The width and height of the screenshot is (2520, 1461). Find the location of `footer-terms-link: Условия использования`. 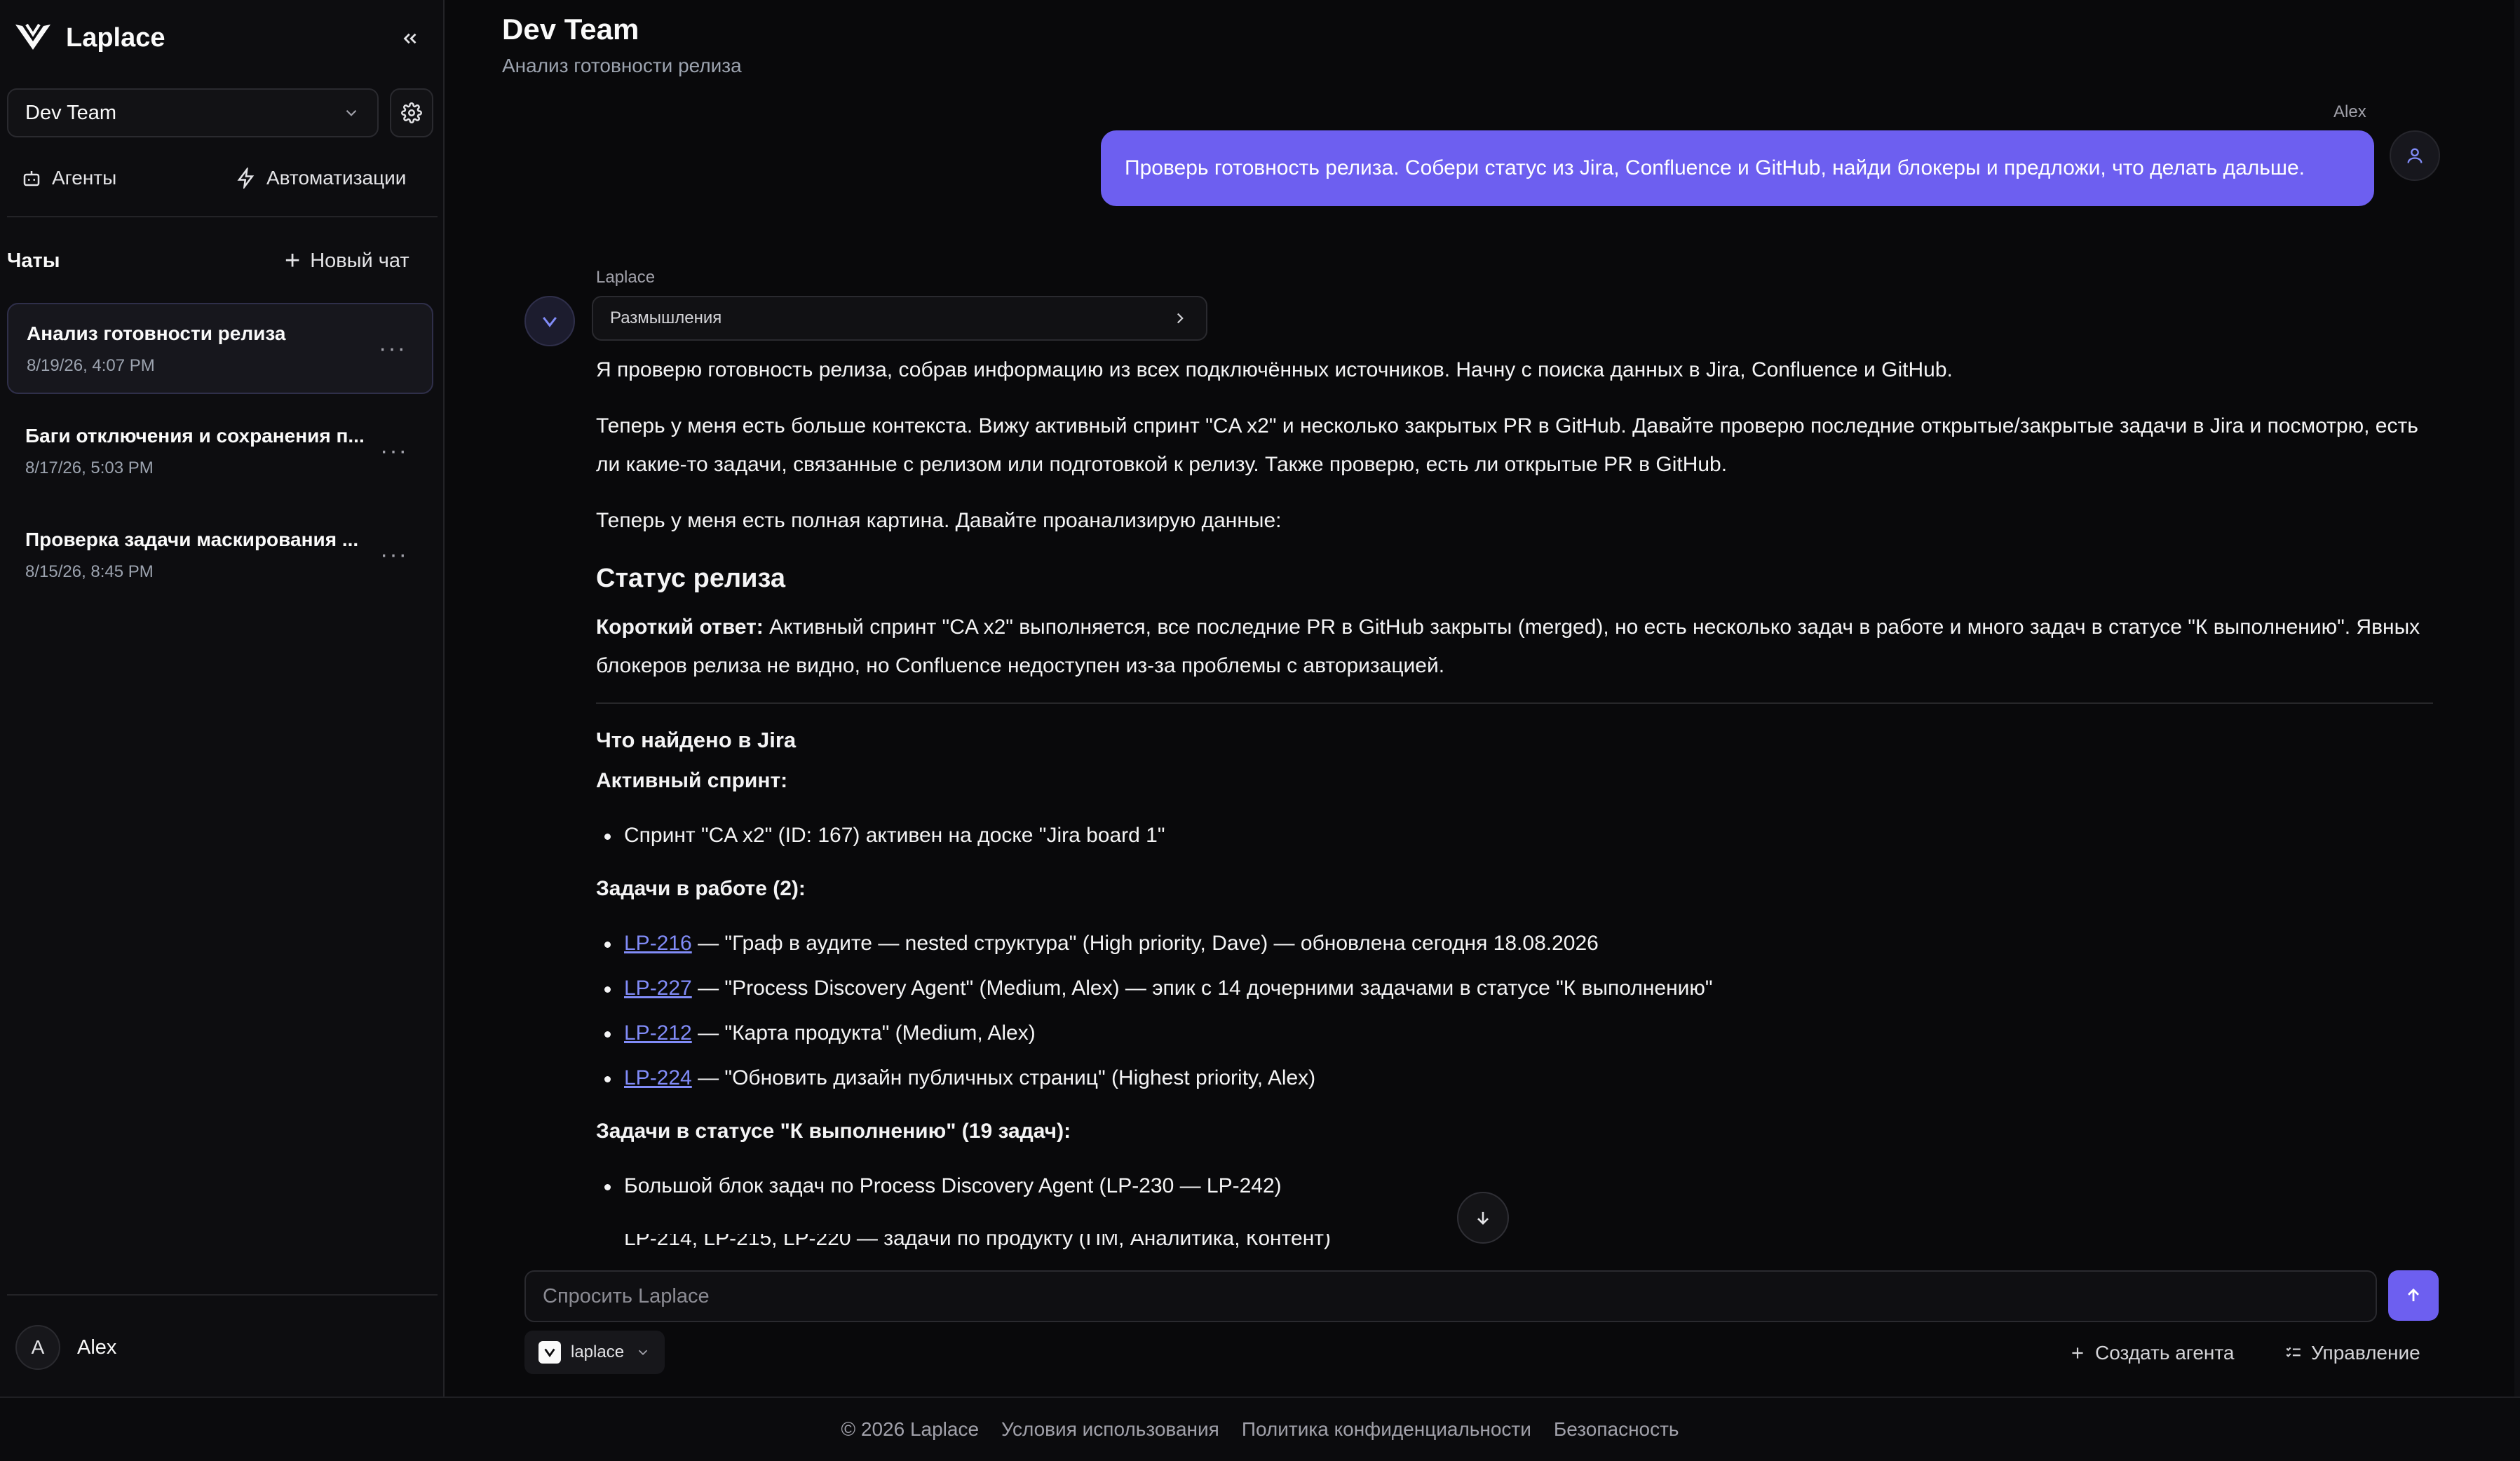

footer-terms-link: Условия использования is located at coordinates (1110, 1429).